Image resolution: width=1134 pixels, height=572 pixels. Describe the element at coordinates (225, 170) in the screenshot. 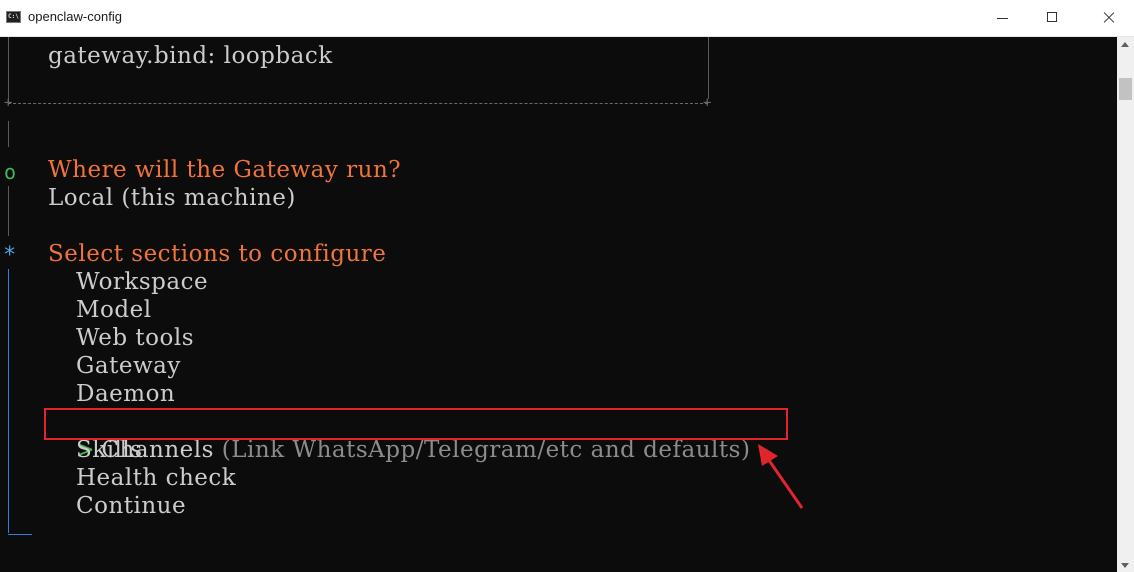

I see `gateway-question: Where will the Gateway run?` at that location.